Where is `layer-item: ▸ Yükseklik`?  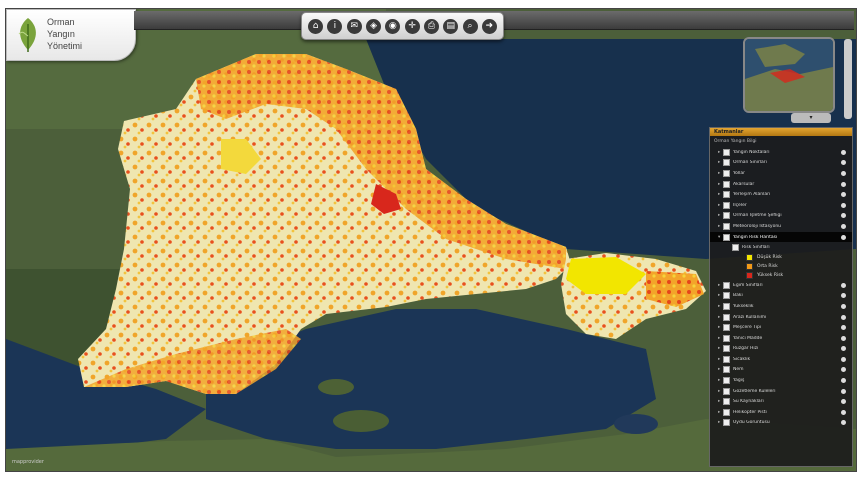
layer-item: ▸ Yükseklik is located at coordinates (781, 306).